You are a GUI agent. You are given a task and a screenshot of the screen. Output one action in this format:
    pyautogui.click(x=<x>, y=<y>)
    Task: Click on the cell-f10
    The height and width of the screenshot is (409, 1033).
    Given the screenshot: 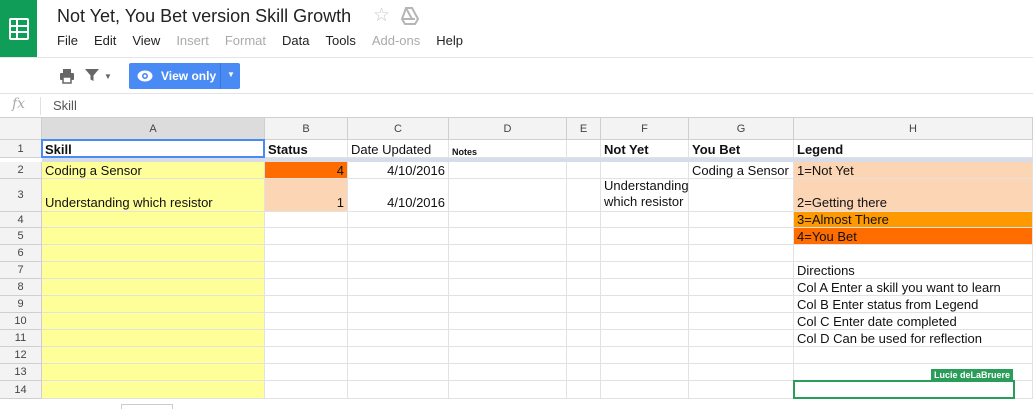 What is the action you would take?
    pyautogui.click(x=645, y=321)
    